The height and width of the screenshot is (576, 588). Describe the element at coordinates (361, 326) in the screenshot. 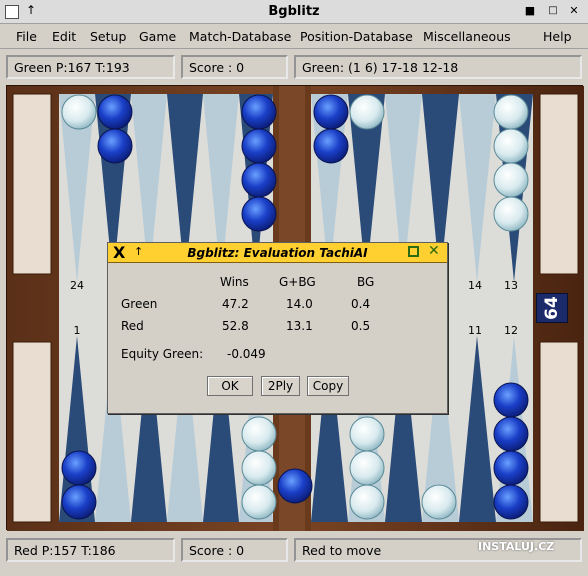

I see `row-red-bg: 0.5` at that location.